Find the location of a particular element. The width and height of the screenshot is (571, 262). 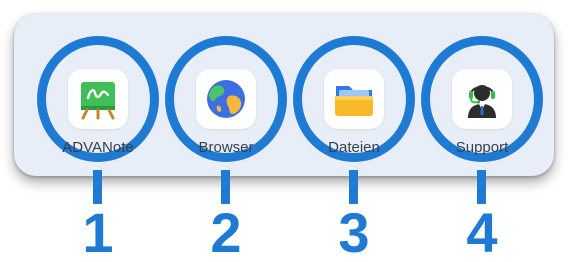

app-support: Support is located at coordinates (482, 99).